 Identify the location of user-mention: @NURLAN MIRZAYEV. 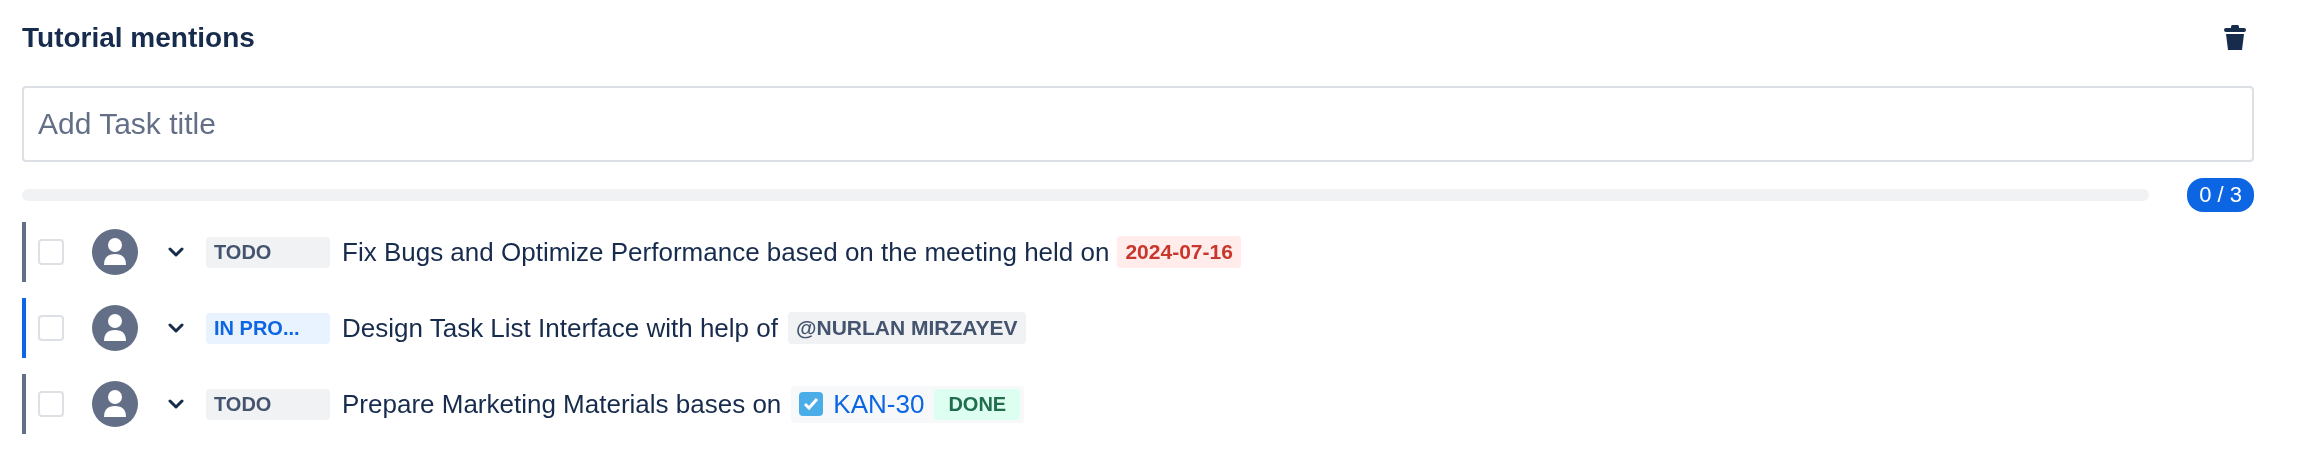
(907, 328).